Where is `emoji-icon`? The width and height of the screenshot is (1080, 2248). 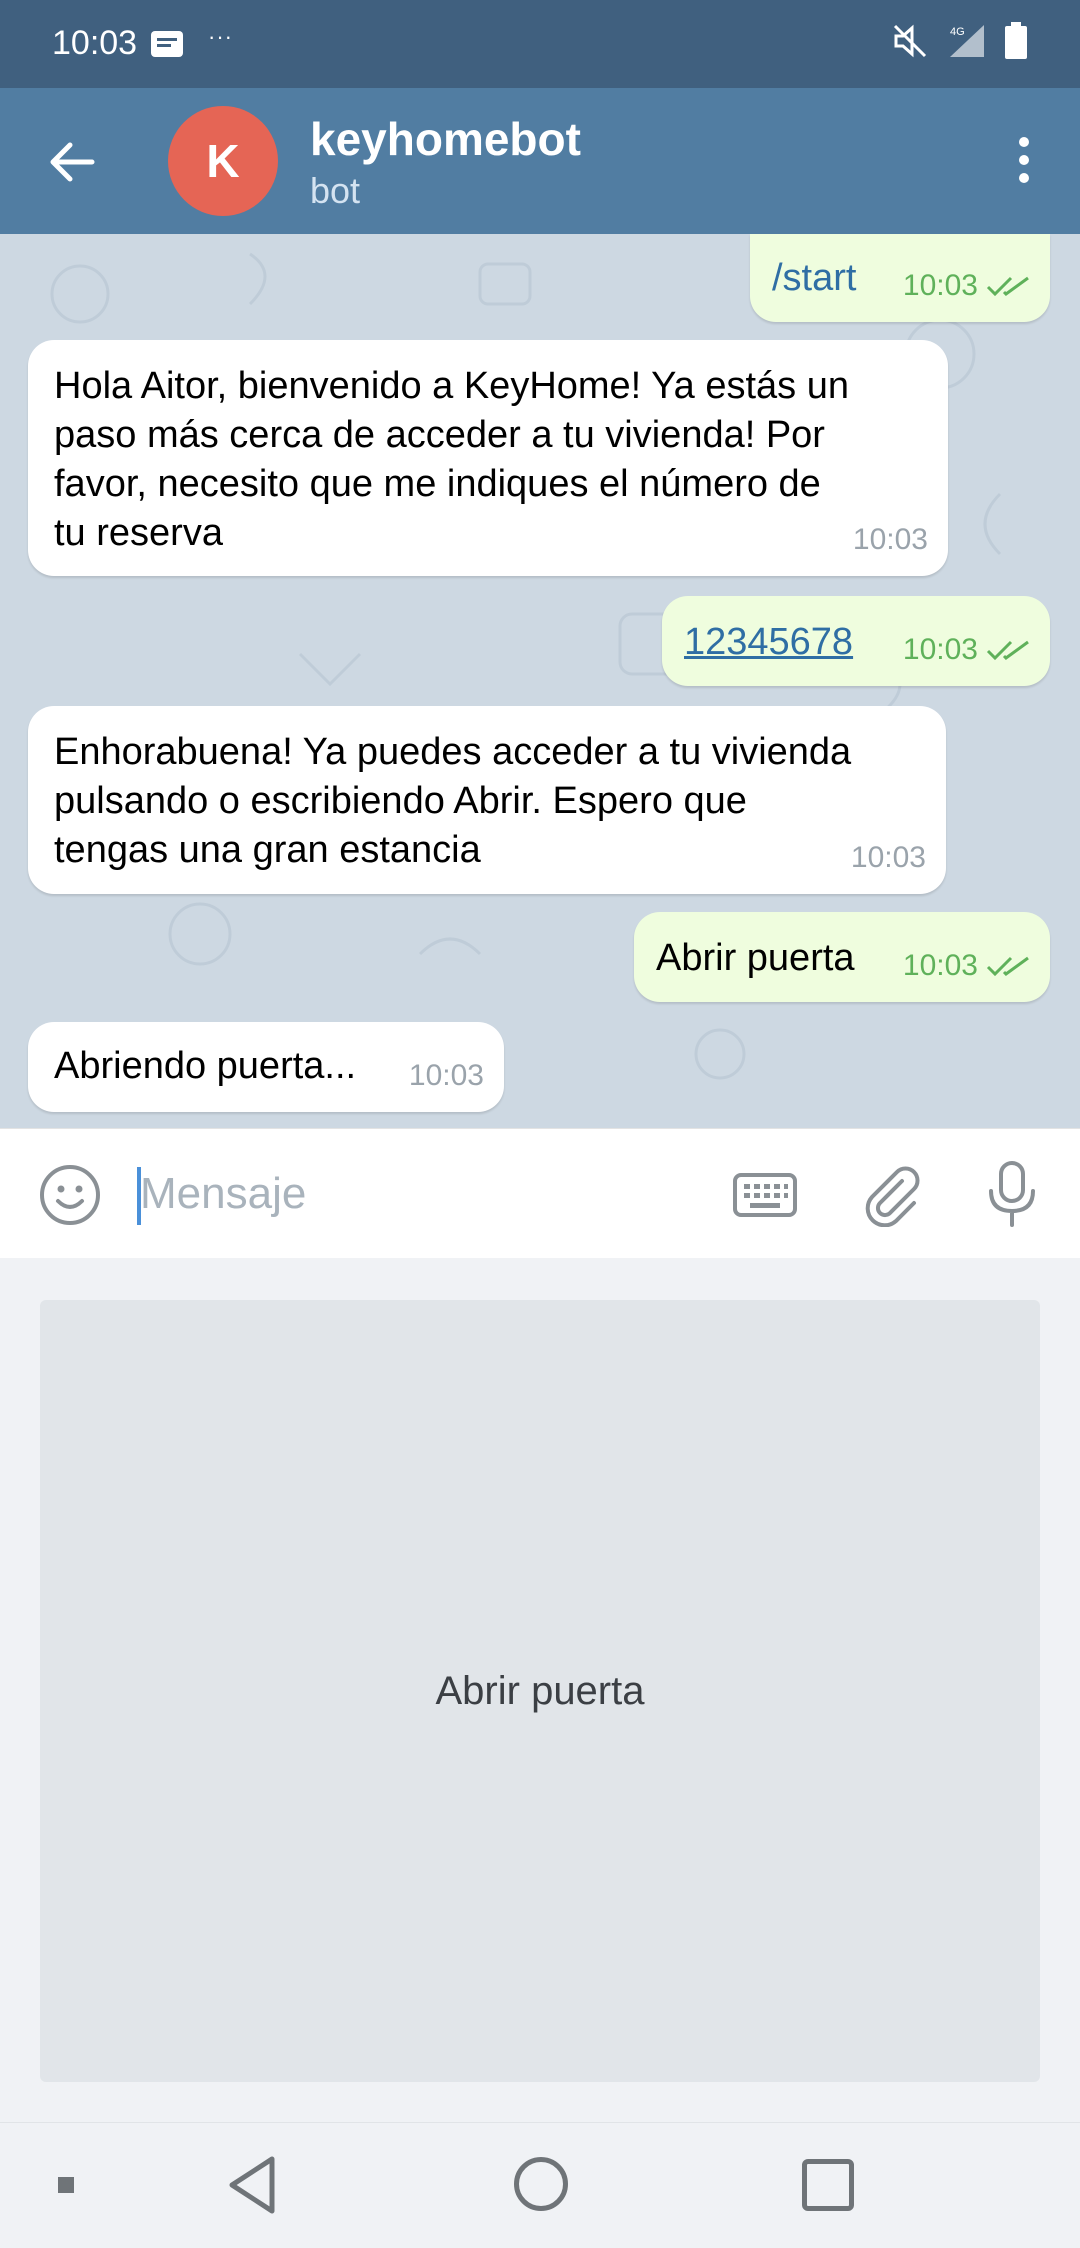 emoji-icon is located at coordinates (70, 1195).